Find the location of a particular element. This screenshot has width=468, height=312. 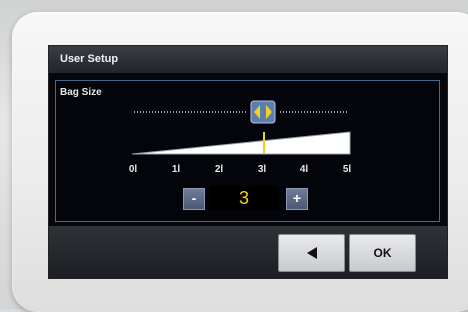

bag-size-slider: 0l 1l 2l 3l 4l 5l is located at coordinates (240, 137).